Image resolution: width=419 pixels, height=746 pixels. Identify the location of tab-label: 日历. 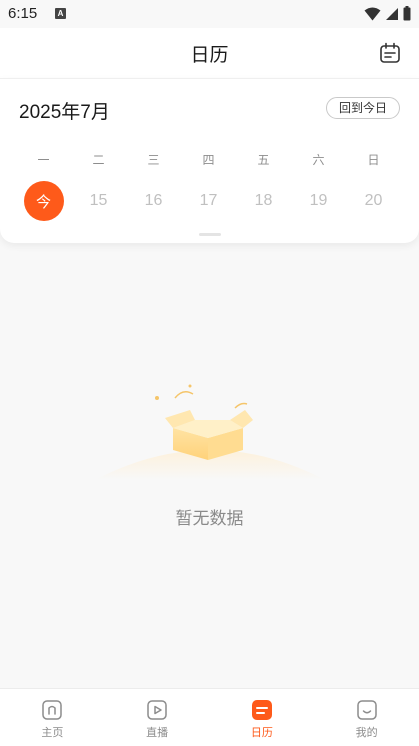
(261, 732).